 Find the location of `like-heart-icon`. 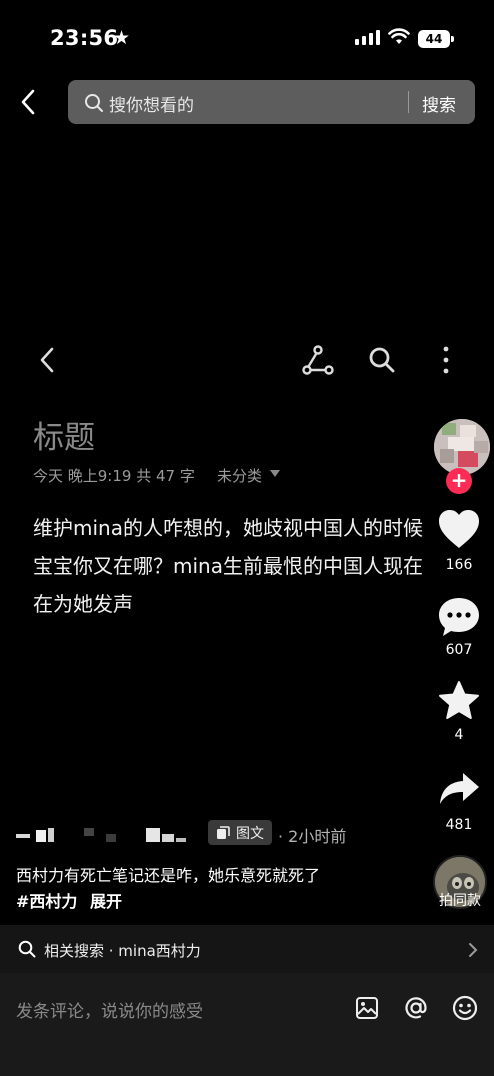

like-heart-icon is located at coordinates (459, 529).